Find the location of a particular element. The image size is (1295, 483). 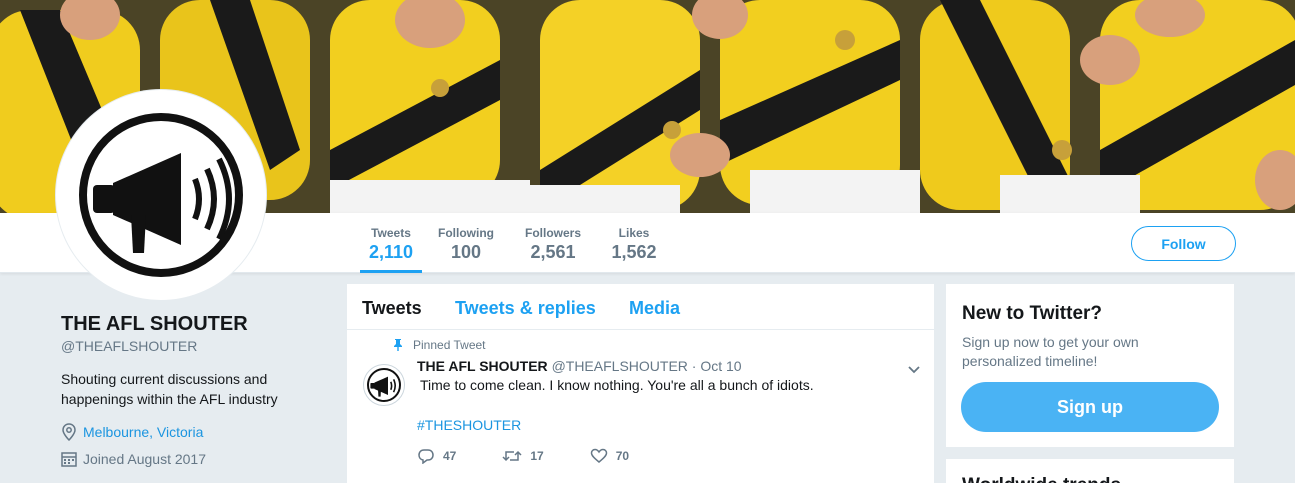

tweet-avatar is located at coordinates (384, 385).